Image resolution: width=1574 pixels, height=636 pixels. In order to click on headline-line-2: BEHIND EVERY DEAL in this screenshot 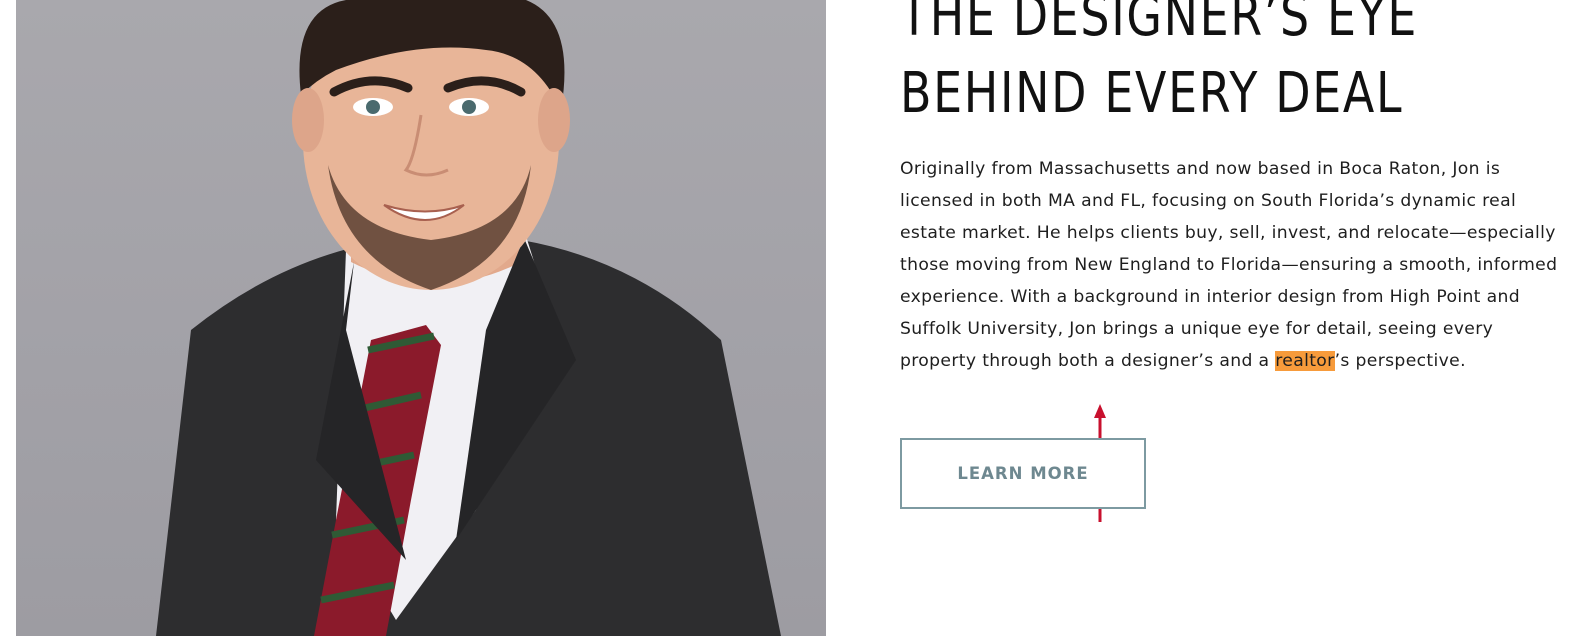, I will do `click(1152, 93)`.